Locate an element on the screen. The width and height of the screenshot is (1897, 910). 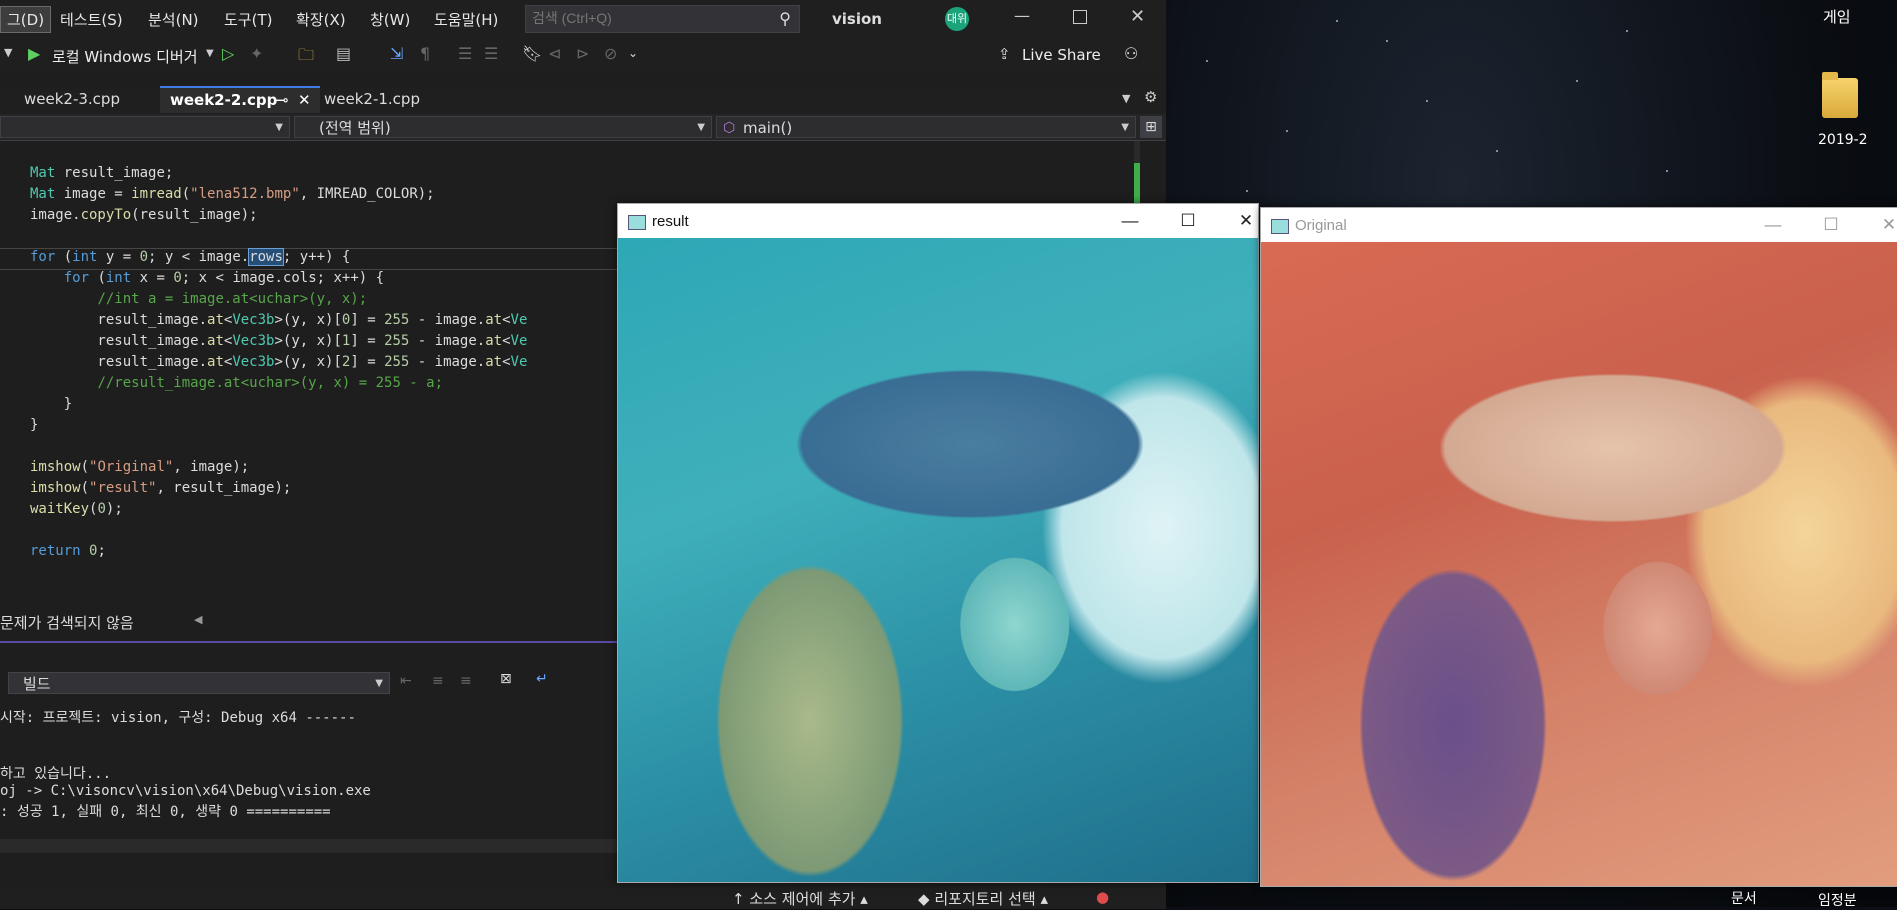
code-line: return 0; is located at coordinates (68, 551).